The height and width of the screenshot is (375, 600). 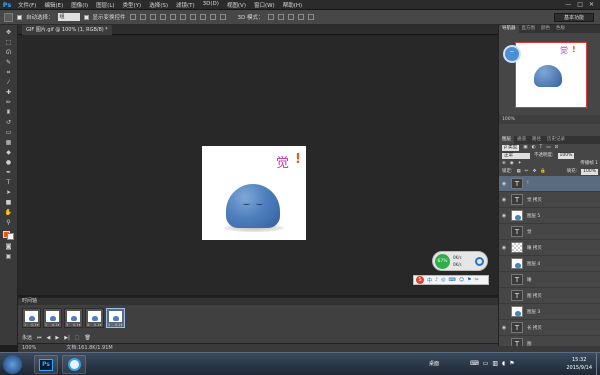 I want to click on unify-style-icon: ✦, so click(x=520, y=164).